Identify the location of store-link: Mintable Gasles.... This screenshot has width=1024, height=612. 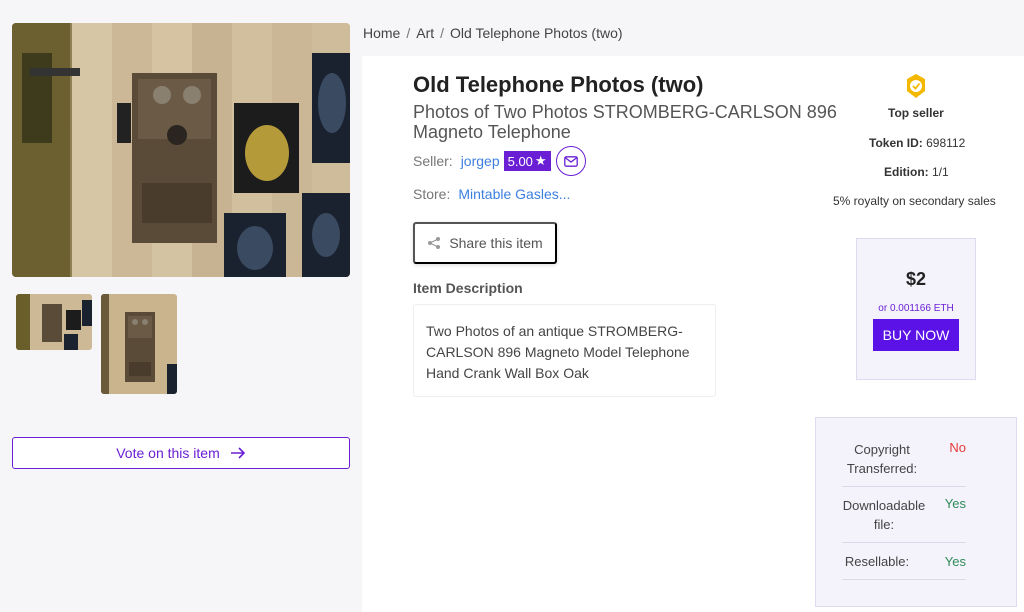
(514, 194).